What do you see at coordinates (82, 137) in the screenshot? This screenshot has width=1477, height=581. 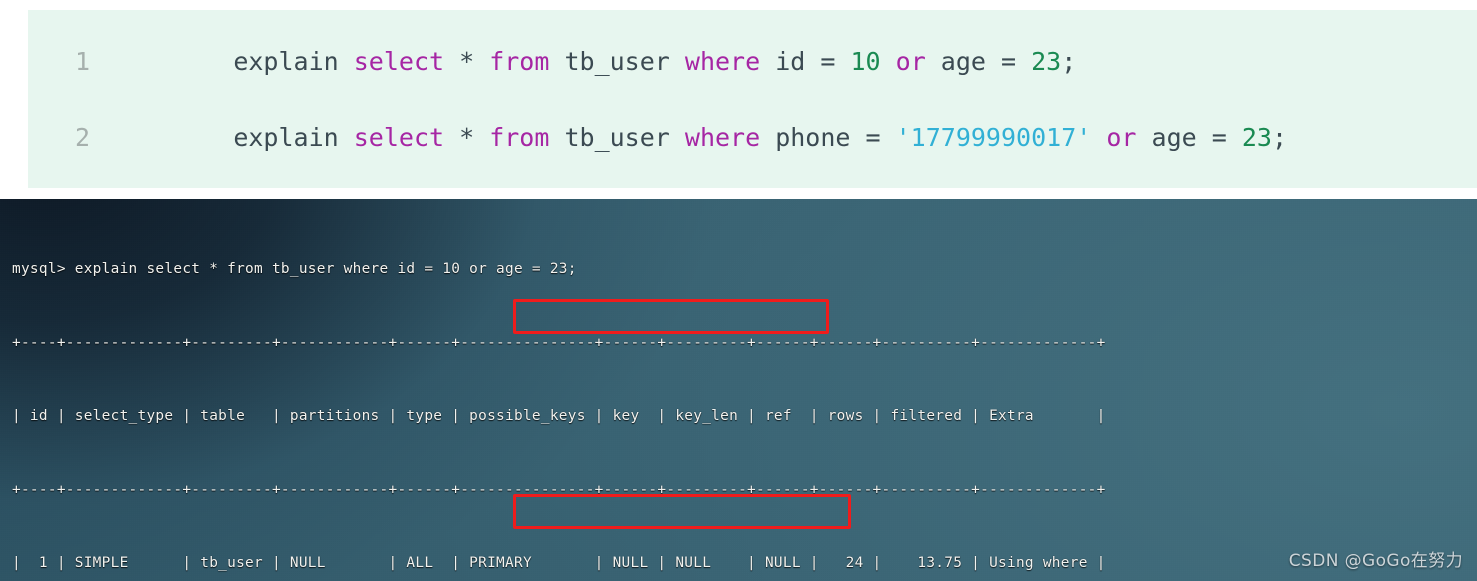 I see `line-number-2: 2` at bounding box center [82, 137].